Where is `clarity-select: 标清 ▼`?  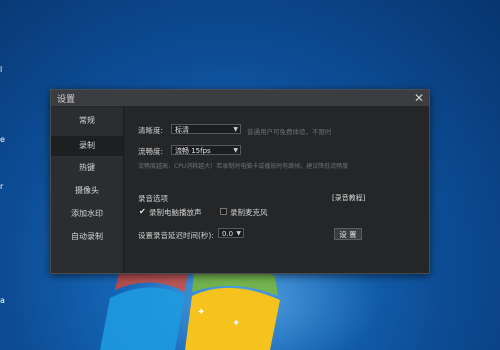
clarity-select: 标清 ▼ is located at coordinates (206, 129).